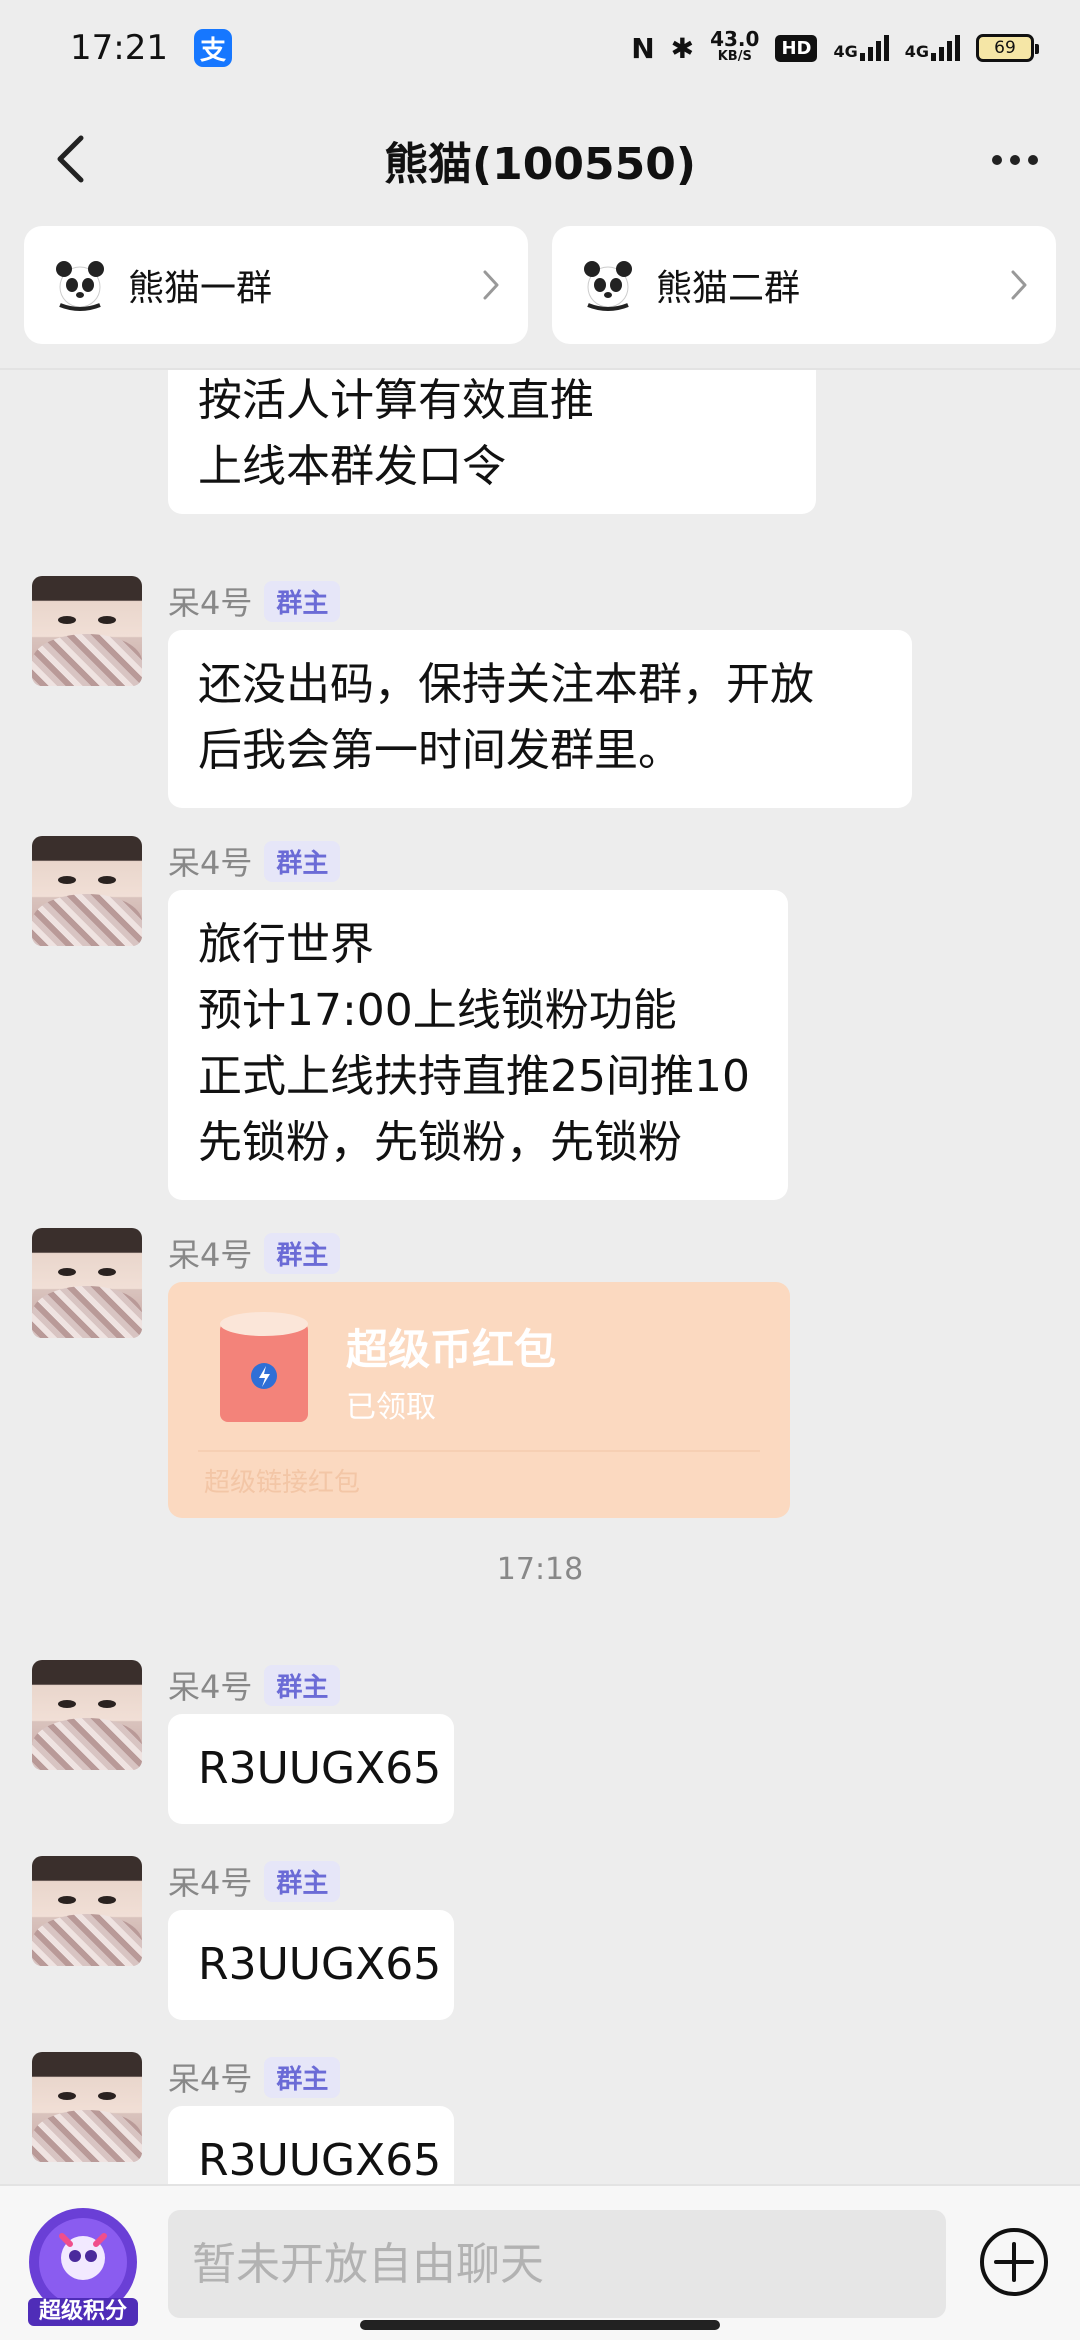 The width and height of the screenshot is (1080, 2340). I want to click on chat-header: 熊猫(100550), so click(540, 160).